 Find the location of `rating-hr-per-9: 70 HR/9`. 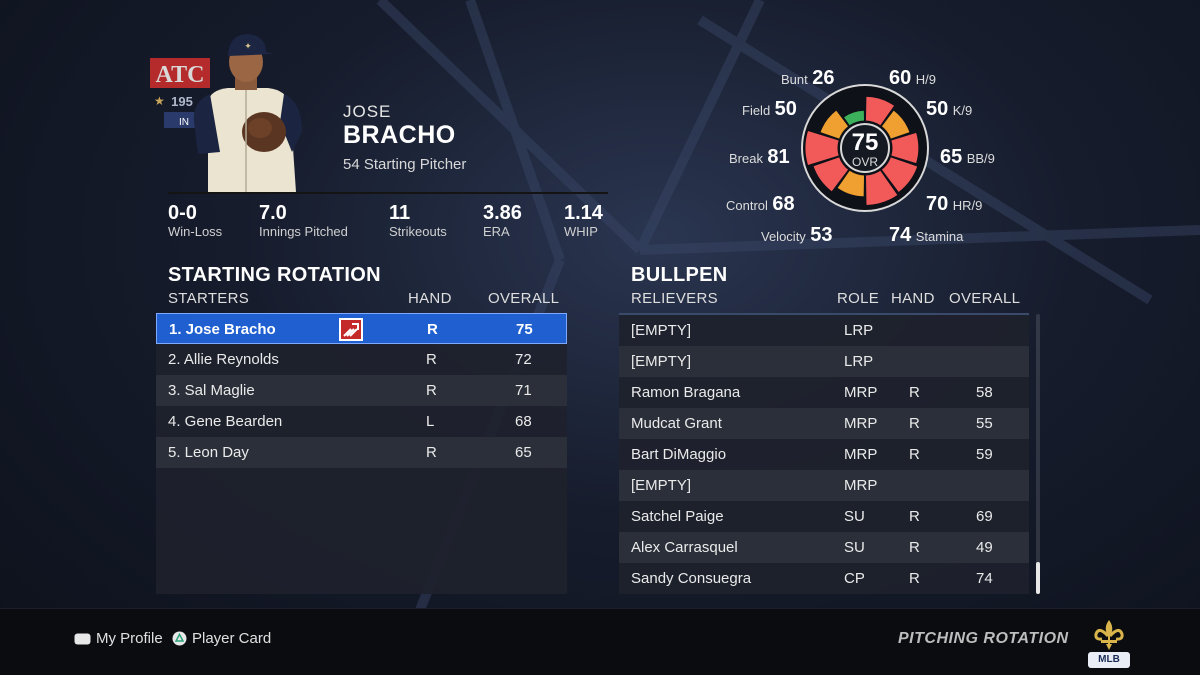

rating-hr-per-9: 70 HR/9 is located at coordinates (954, 204).